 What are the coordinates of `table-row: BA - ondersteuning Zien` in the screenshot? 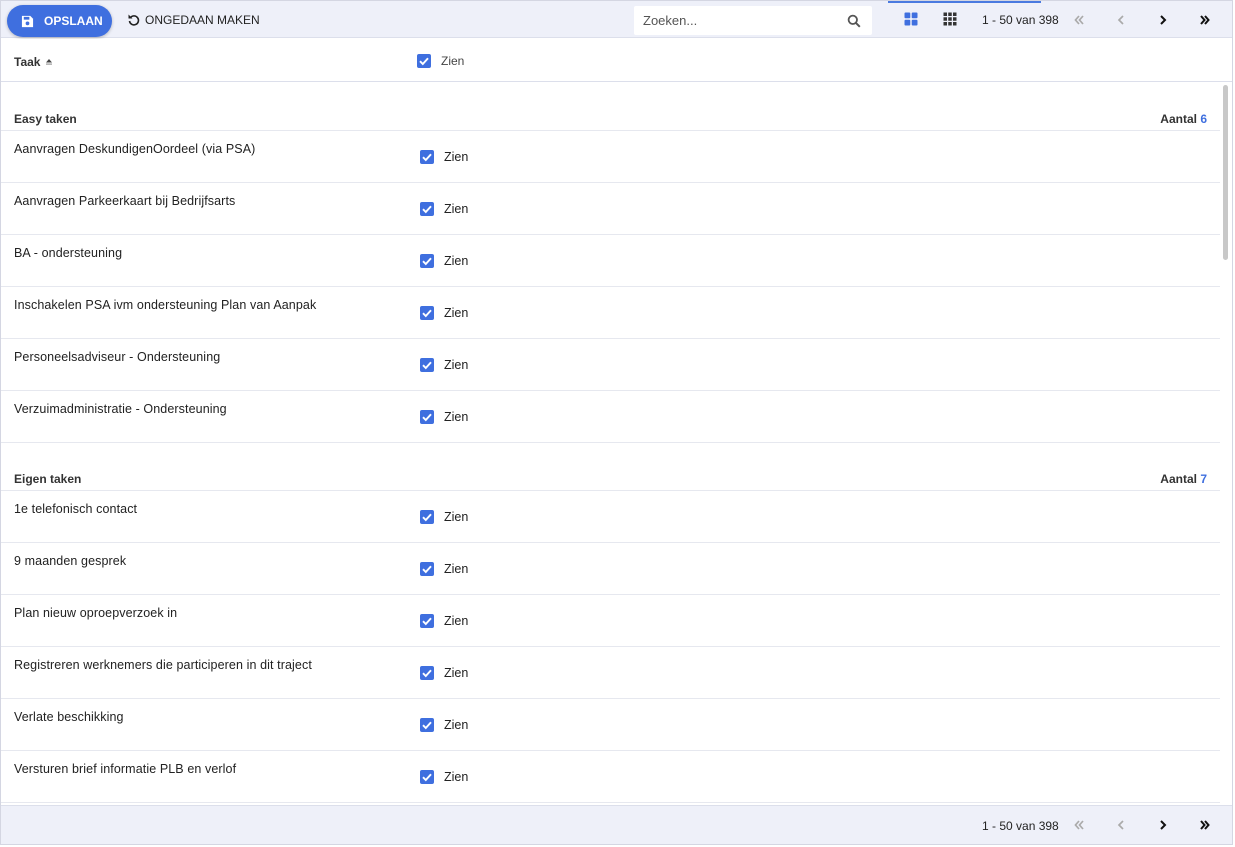 It's located at (610, 261).